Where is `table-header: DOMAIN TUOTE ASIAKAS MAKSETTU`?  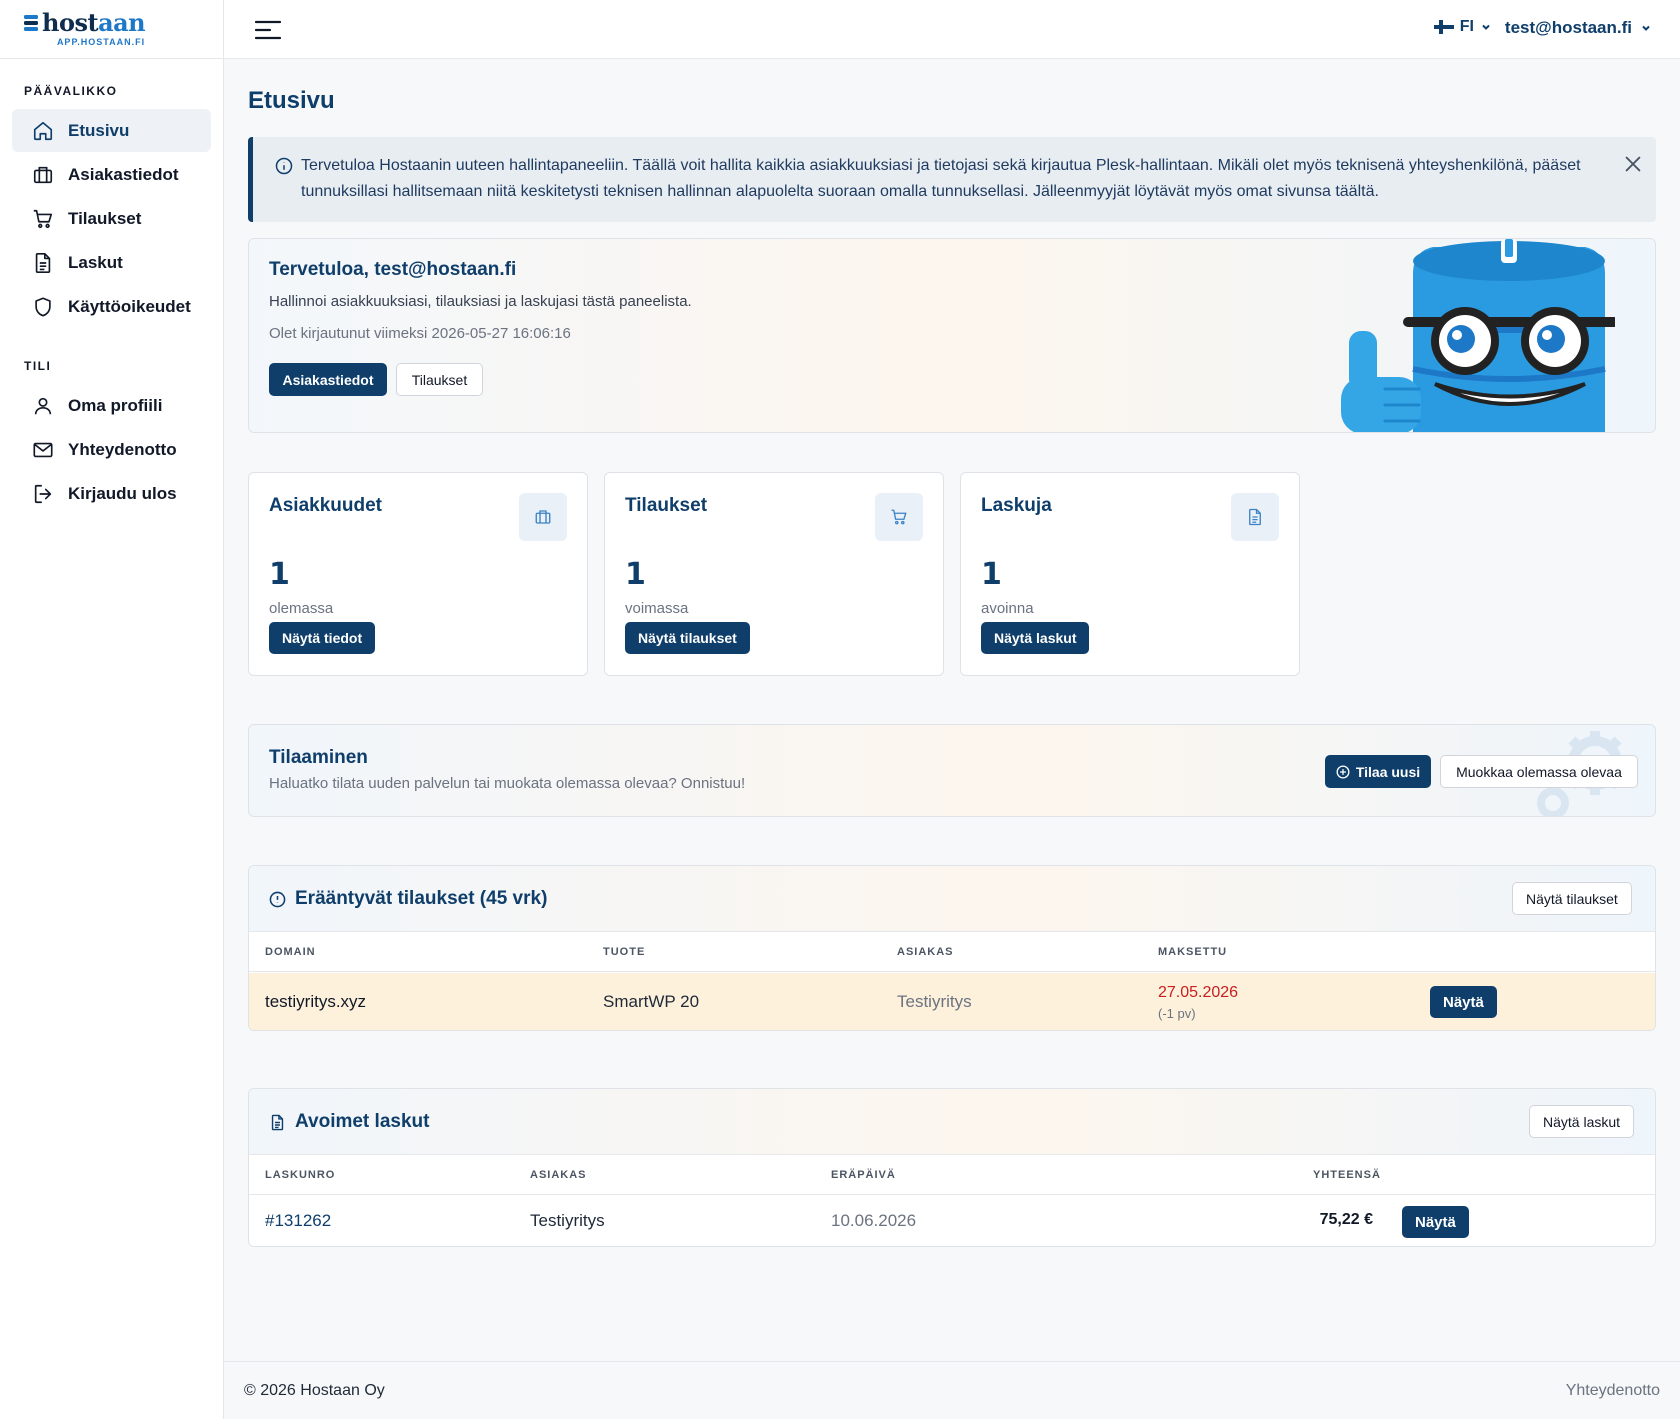 table-header: DOMAIN TUOTE ASIAKAS MAKSETTU is located at coordinates (952, 952).